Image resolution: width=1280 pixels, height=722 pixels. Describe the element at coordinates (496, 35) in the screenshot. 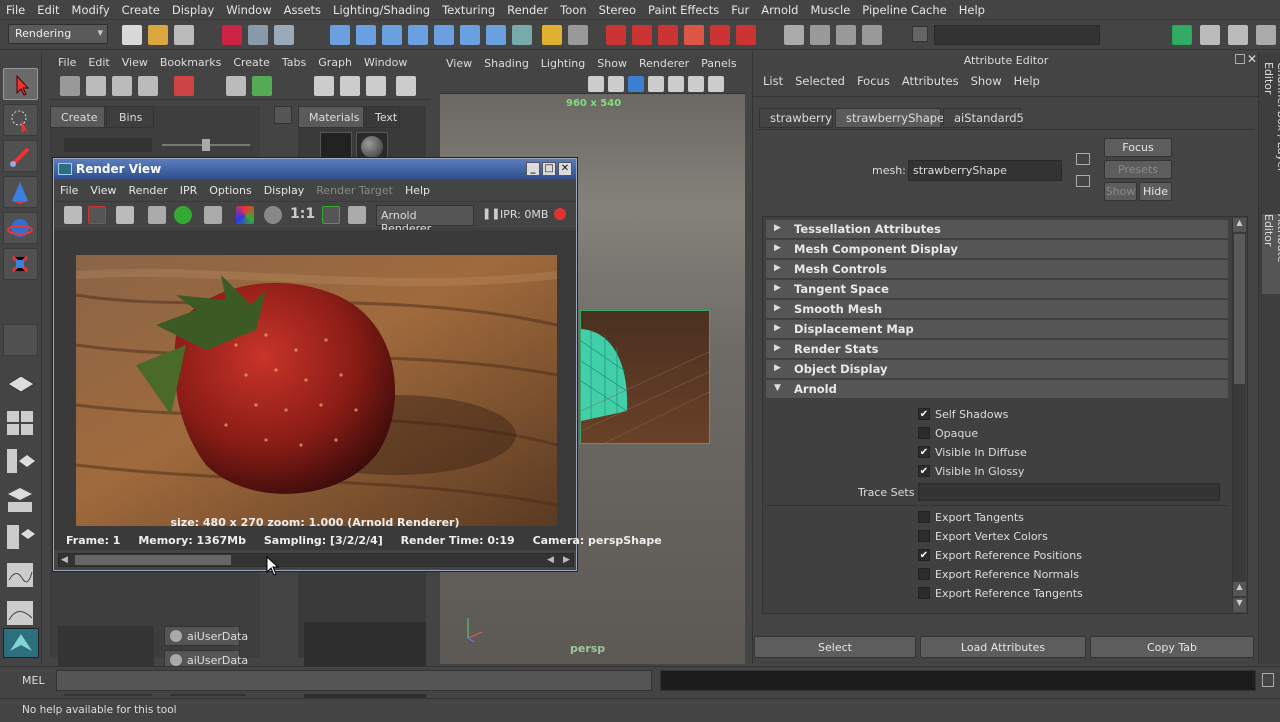

I see `construction-icon` at that location.